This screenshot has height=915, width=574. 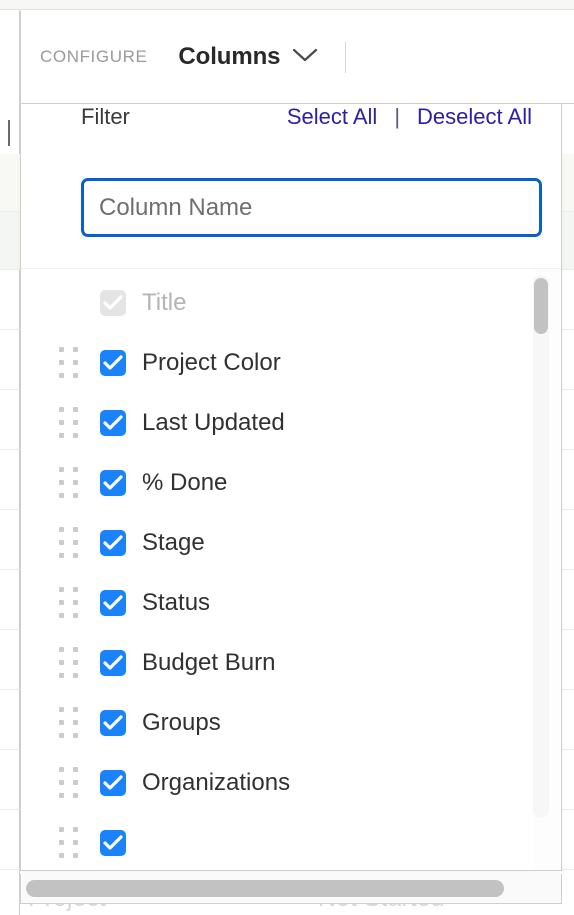 What do you see at coordinates (291, 252) in the screenshot?
I see `header-spacer` at bounding box center [291, 252].